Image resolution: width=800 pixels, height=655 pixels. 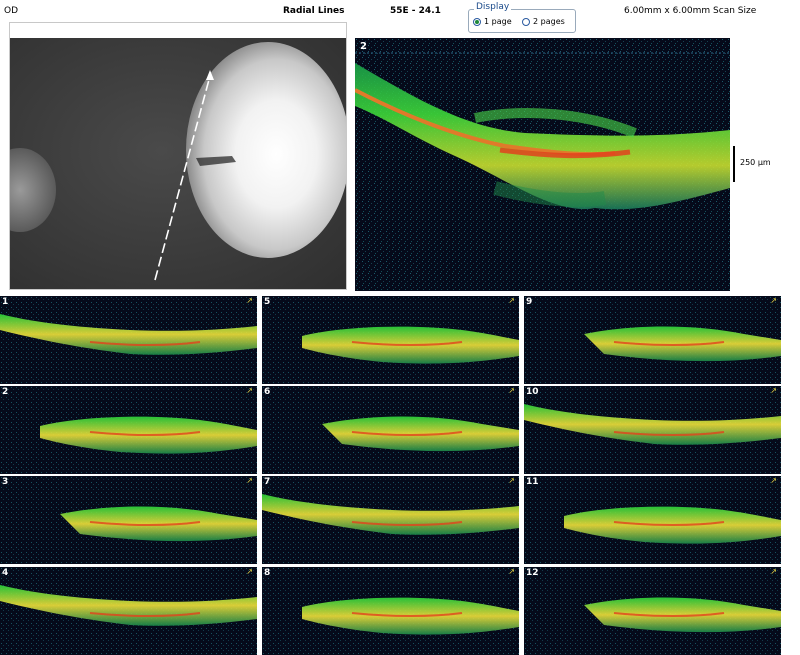 I want to click on radio-2-pages: 2 pages, so click(x=543, y=21).